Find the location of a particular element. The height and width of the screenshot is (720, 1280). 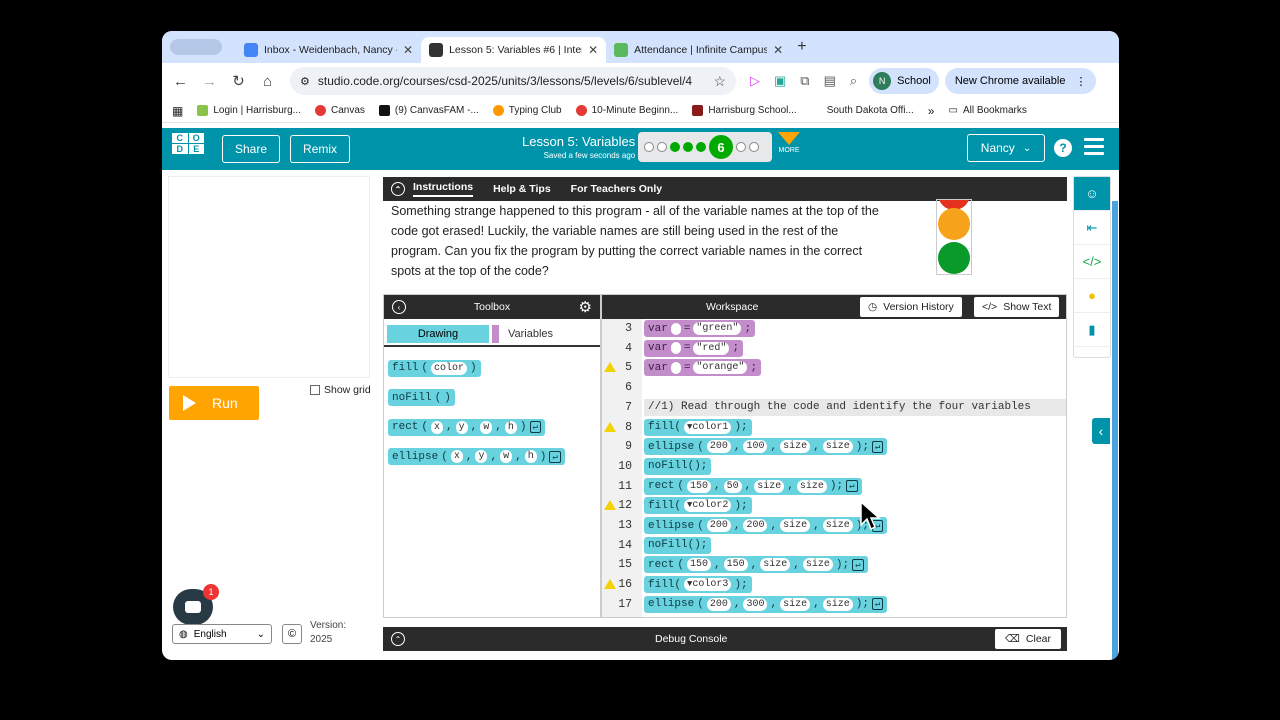

book-icon: ▮ is located at coordinates (1092, 330).